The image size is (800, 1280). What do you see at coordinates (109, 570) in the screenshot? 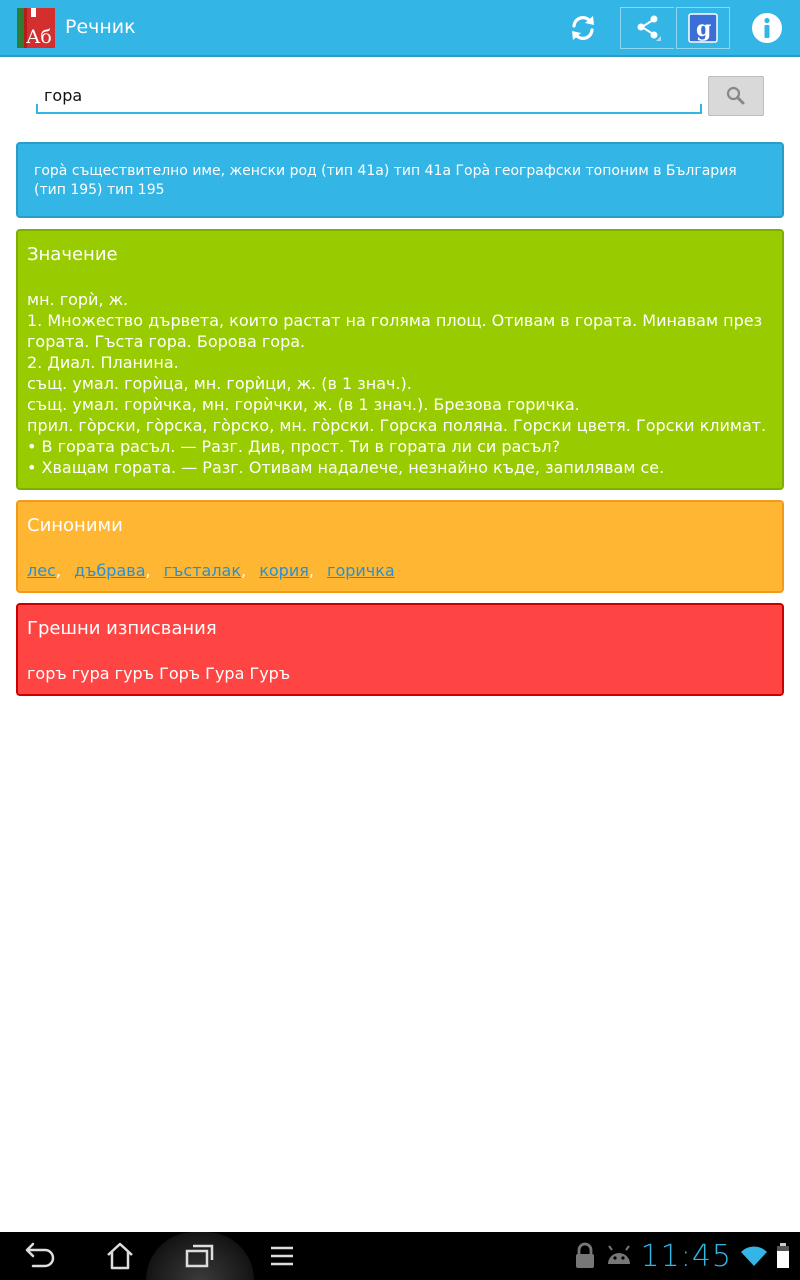
I see `synonym-link: дъбрава` at bounding box center [109, 570].